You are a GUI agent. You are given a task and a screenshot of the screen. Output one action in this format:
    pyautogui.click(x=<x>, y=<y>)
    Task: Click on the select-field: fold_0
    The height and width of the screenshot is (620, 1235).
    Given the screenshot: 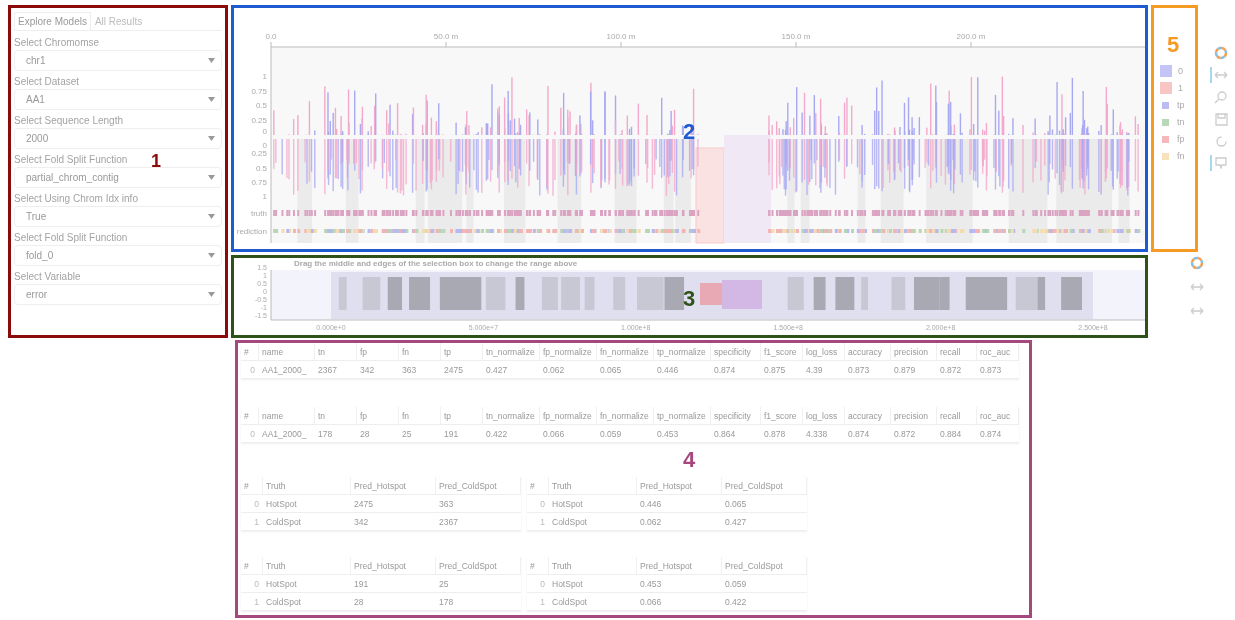 What is the action you would take?
    pyautogui.click(x=118, y=255)
    